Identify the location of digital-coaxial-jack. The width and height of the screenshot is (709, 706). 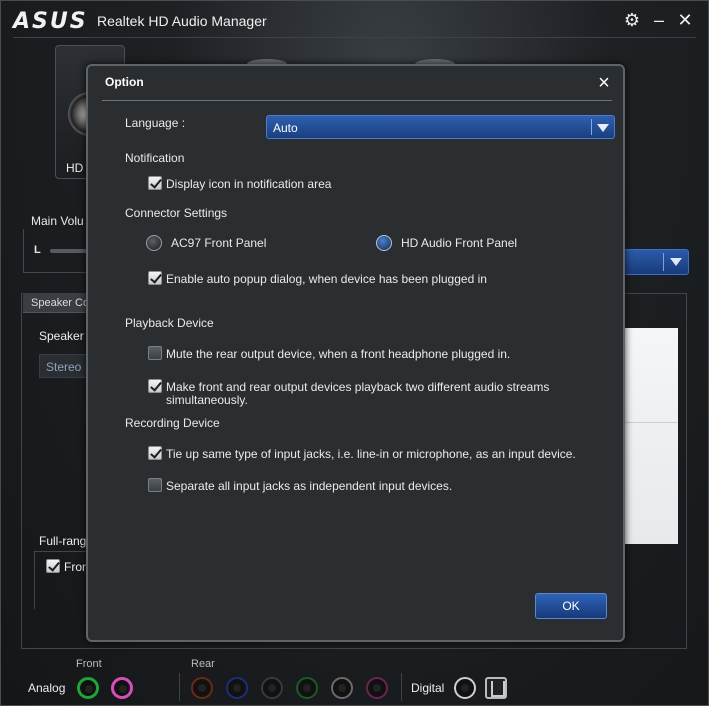
(465, 688).